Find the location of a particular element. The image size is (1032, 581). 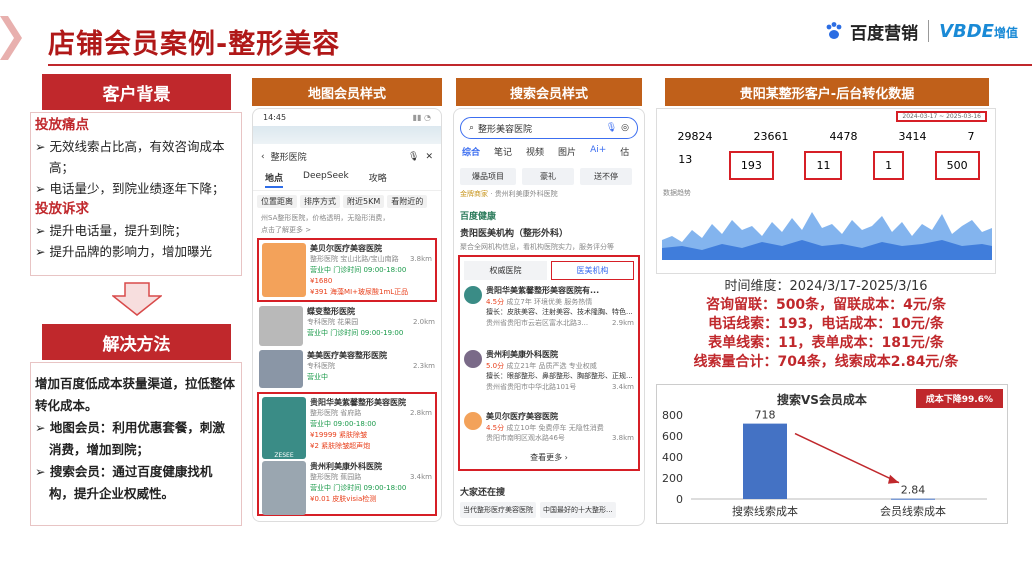

background-header-label: 客户背景 is located at coordinates (136, 94).